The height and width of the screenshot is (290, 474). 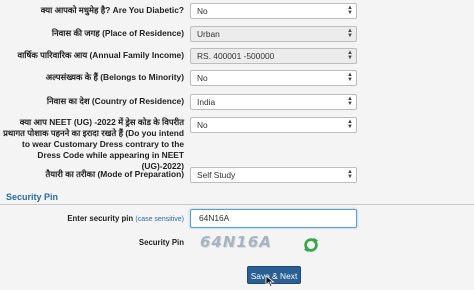 What do you see at coordinates (115, 174) in the screenshot?
I see `preparation-mode-label: तैयारी का तरीका (Mode of Preparation)` at bounding box center [115, 174].